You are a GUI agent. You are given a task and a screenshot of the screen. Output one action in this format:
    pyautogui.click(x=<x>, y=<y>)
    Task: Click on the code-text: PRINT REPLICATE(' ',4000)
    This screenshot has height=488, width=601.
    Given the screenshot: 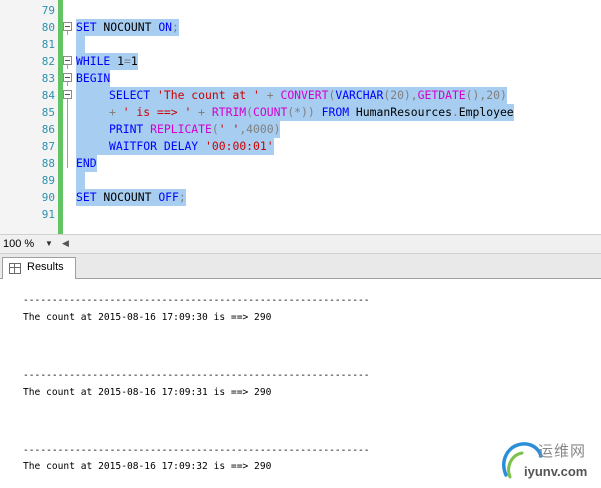 What is the action you would take?
    pyautogui.click(x=195, y=129)
    